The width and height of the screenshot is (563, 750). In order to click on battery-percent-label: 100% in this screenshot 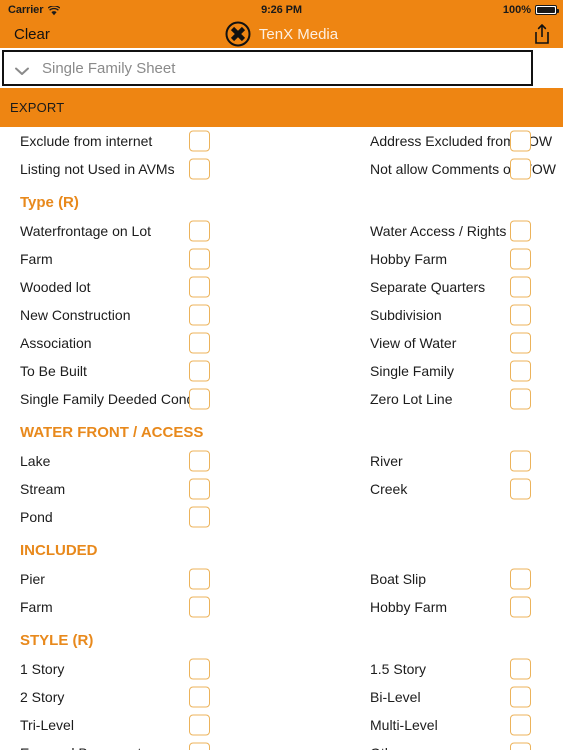, I will do `click(516, 10)`.